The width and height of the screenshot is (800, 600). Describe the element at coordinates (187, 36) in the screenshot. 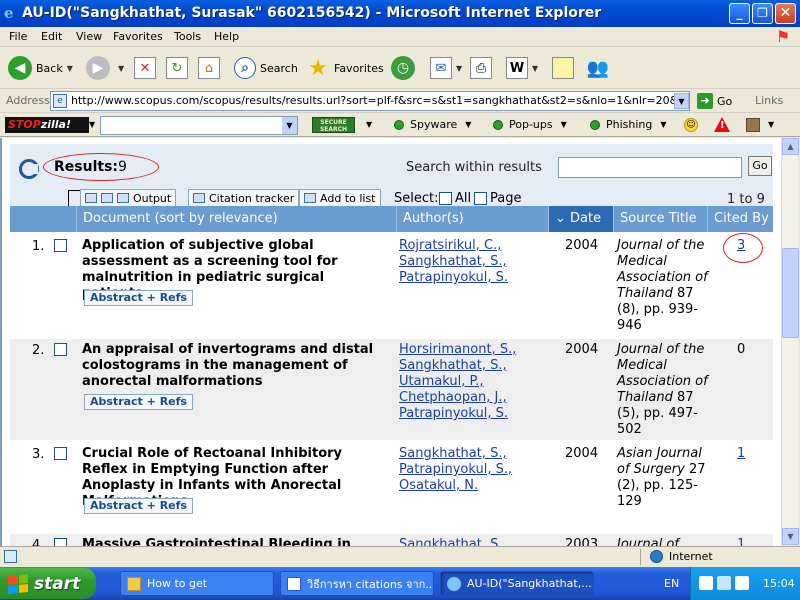

I see `menu-tools: Tools` at that location.